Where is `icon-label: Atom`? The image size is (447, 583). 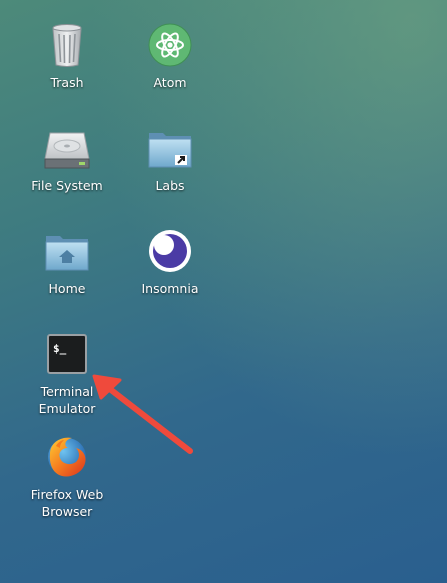 icon-label: Atom is located at coordinates (170, 82).